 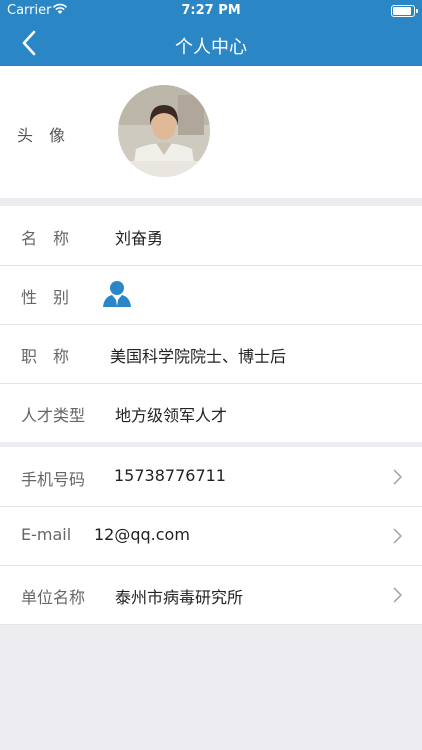 I want to click on email-row: E-mail 12@qq.com, so click(x=211, y=536).